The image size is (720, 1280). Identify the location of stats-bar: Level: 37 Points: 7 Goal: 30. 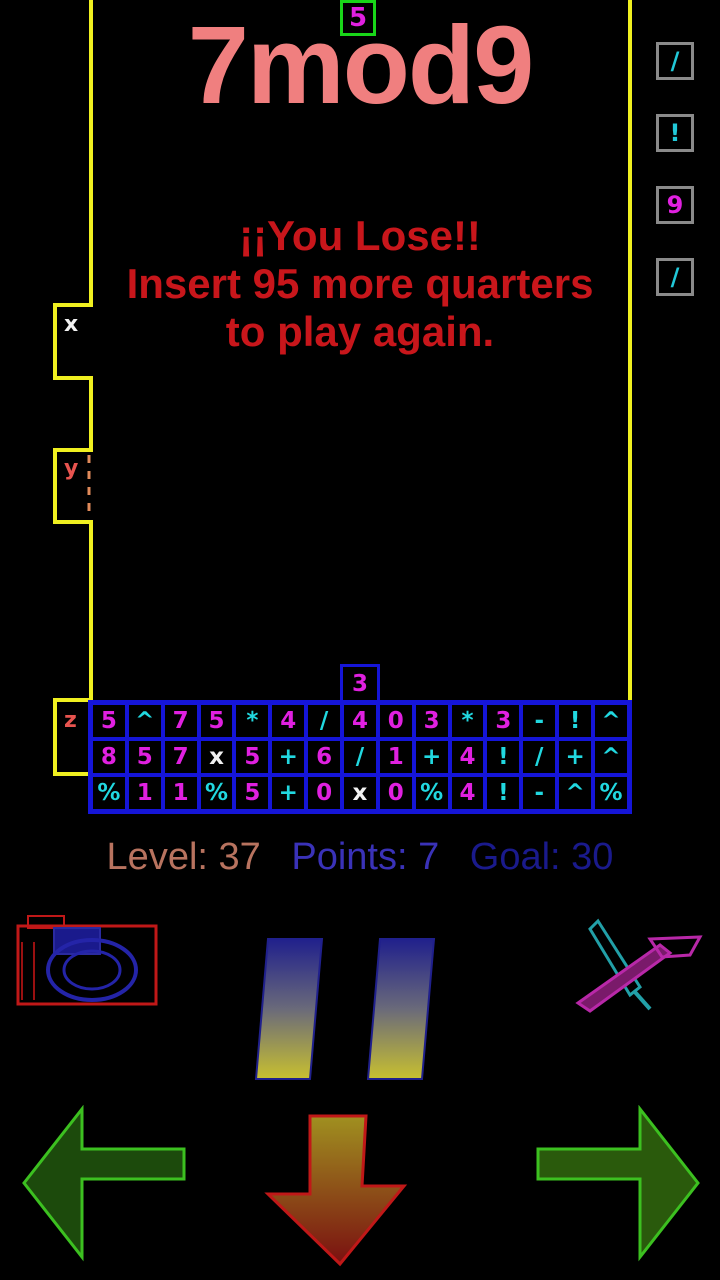
(360, 857).